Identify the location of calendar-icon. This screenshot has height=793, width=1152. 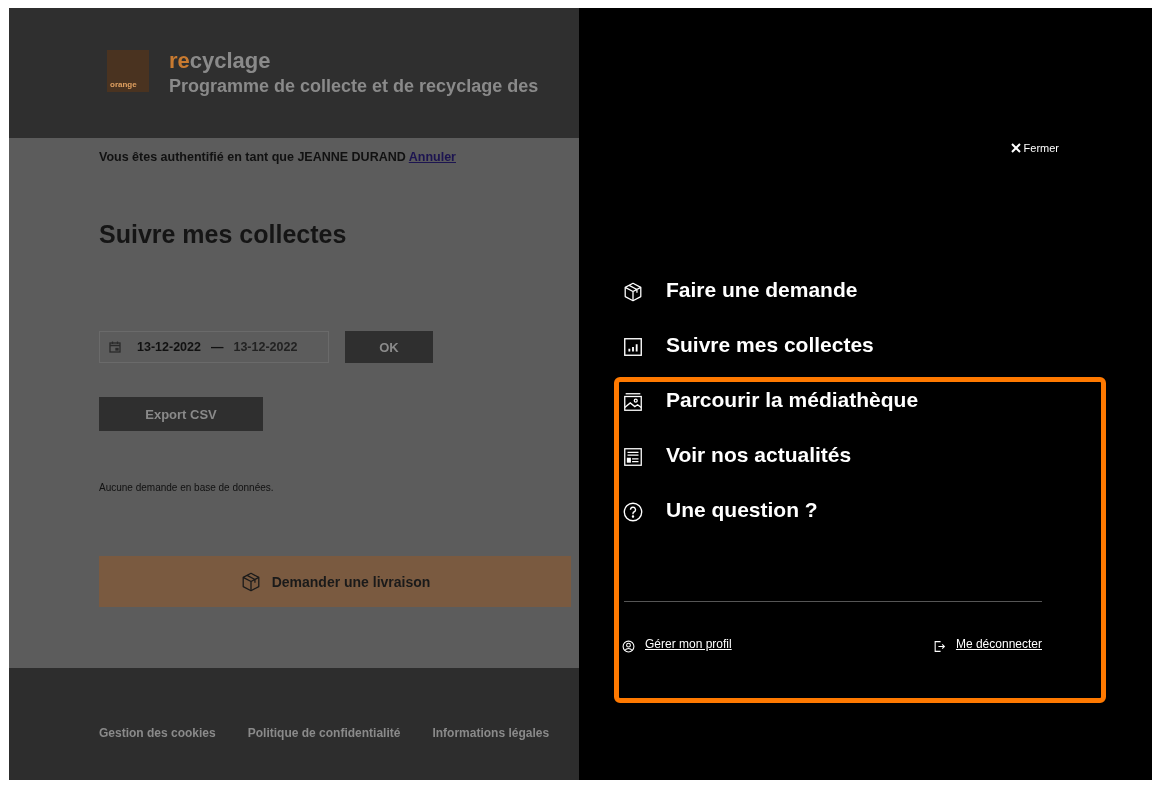
(115, 347).